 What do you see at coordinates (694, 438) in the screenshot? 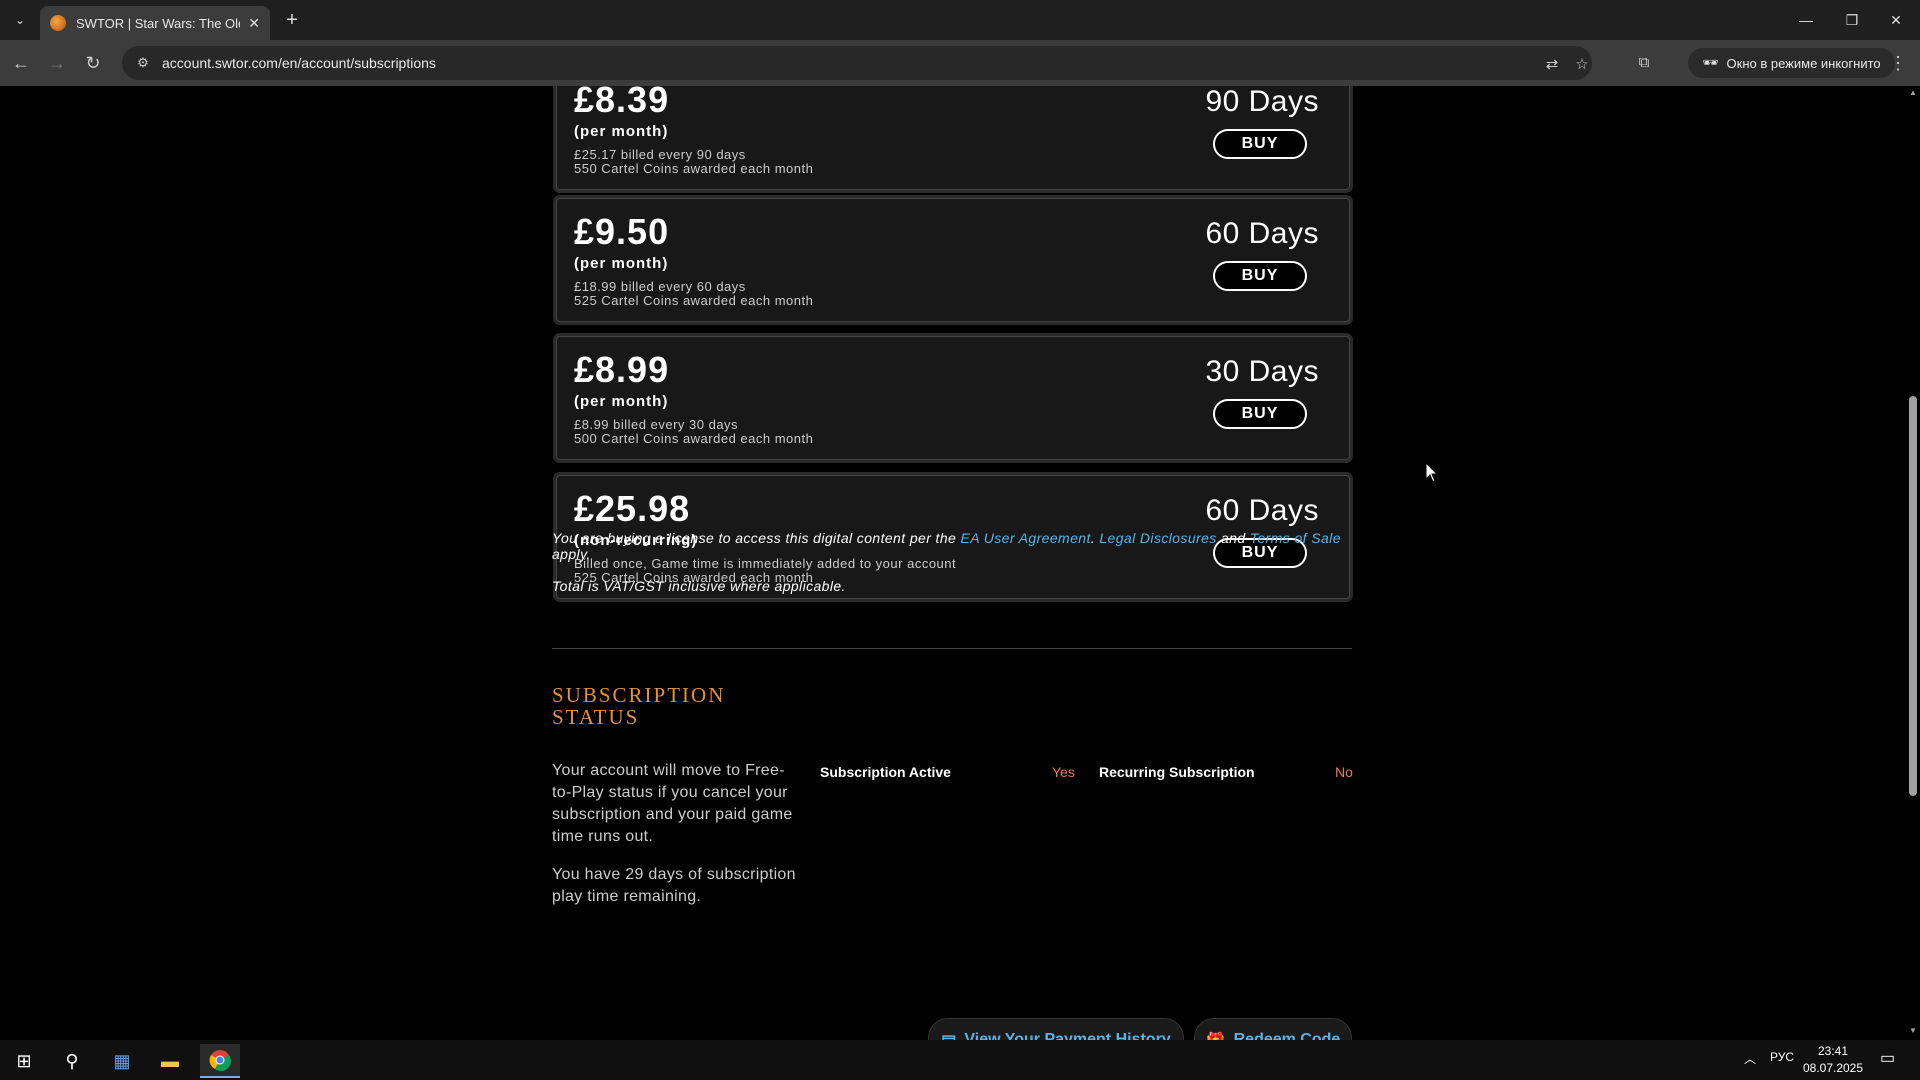
I see `plan-cartel-coins: 500 Cartel Coins awarded each month` at bounding box center [694, 438].